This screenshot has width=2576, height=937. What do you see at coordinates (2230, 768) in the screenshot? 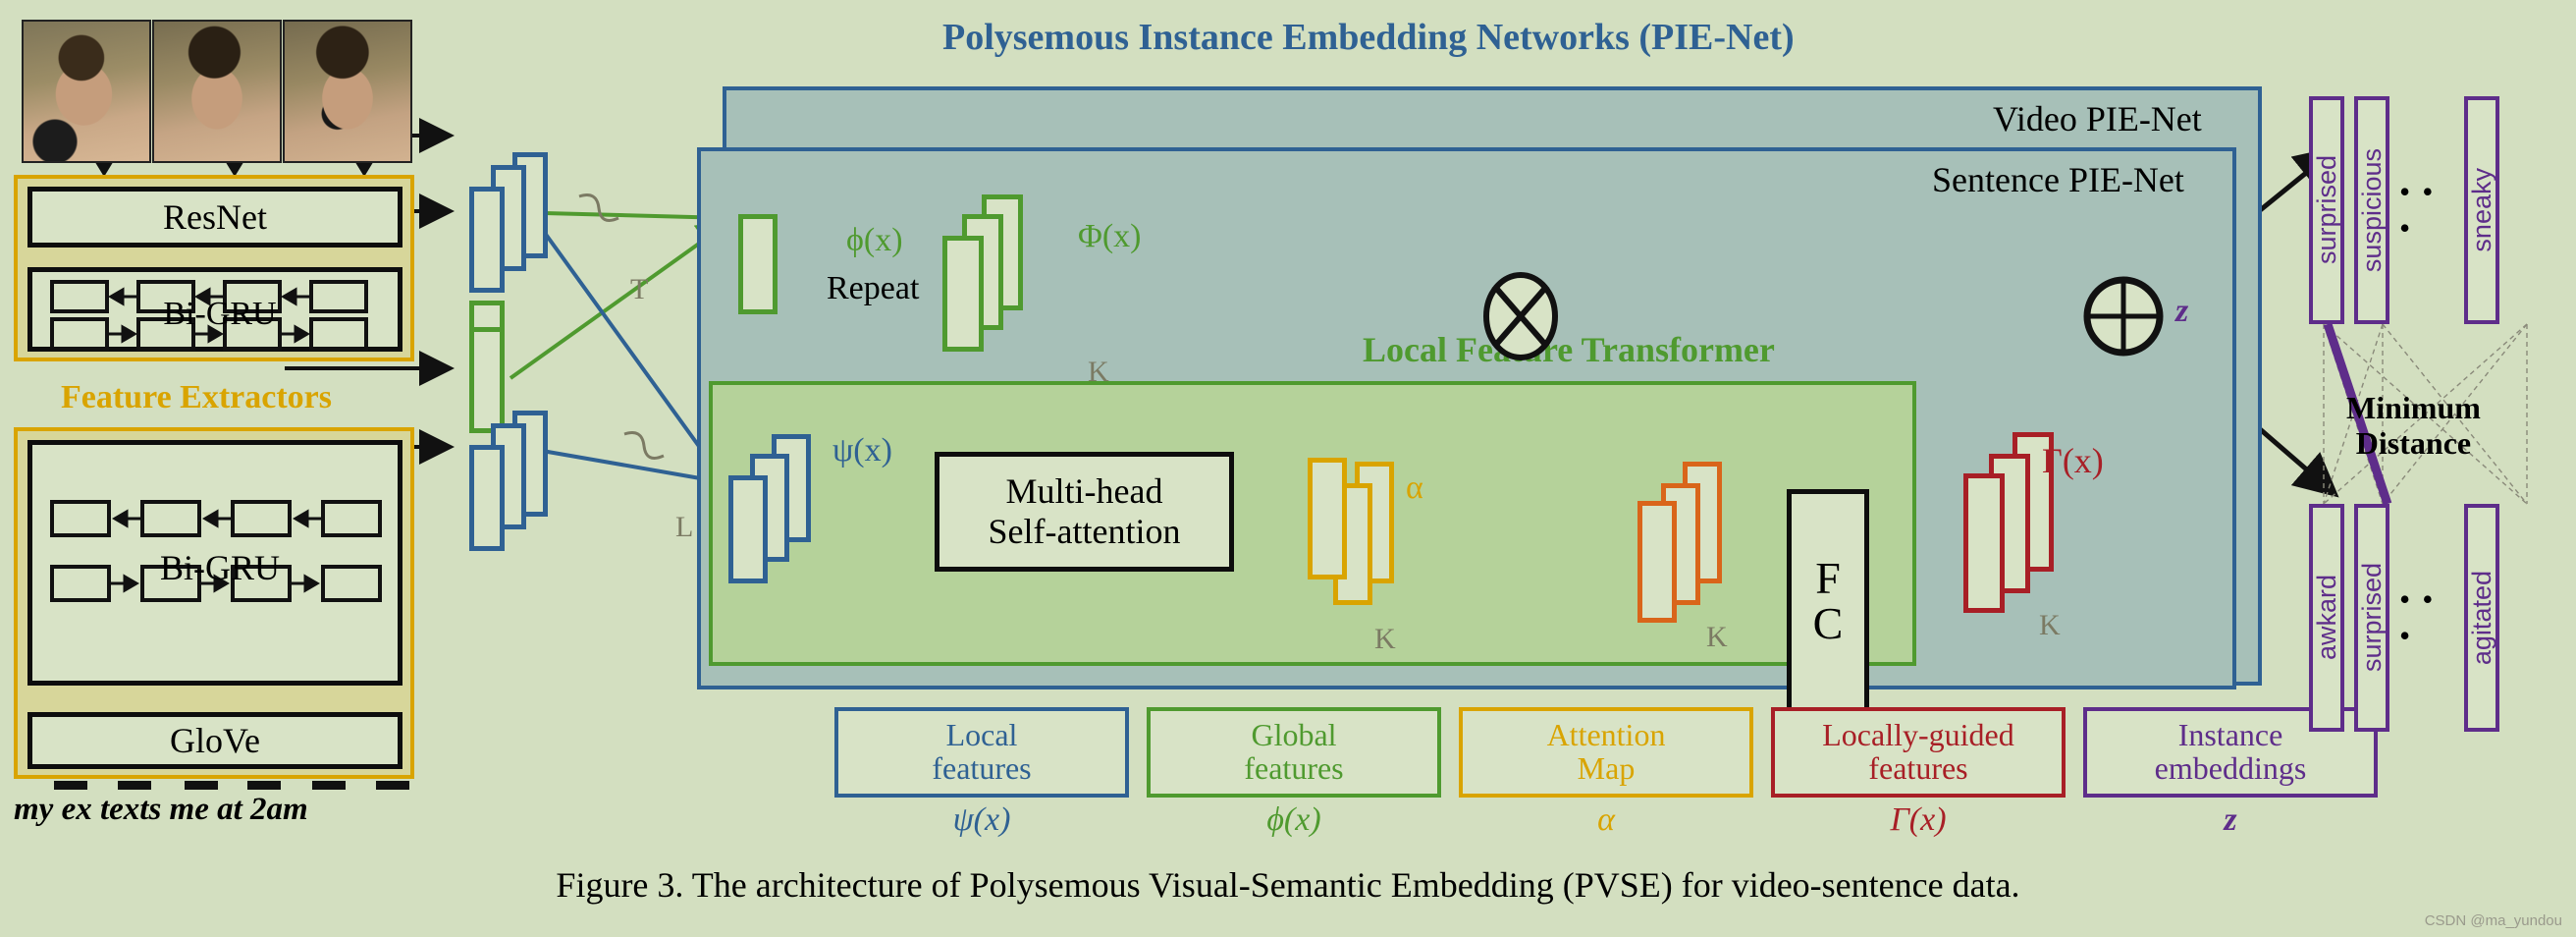
I see `legend-label-line2: embeddings` at bounding box center [2230, 768].